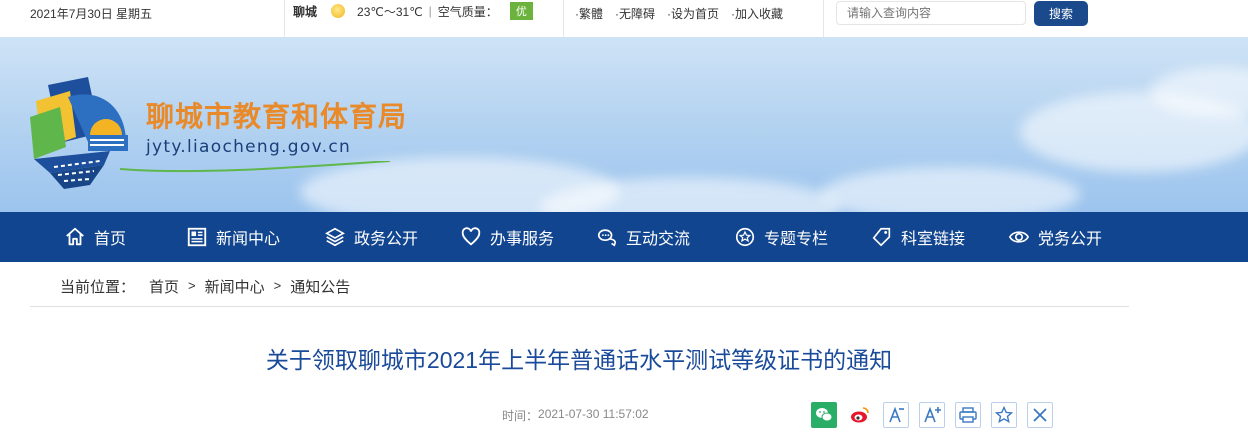 Image resolution: width=1248 pixels, height=443 pixels. I want to click on nav-item-label: 政务公开, so click(386, 239).